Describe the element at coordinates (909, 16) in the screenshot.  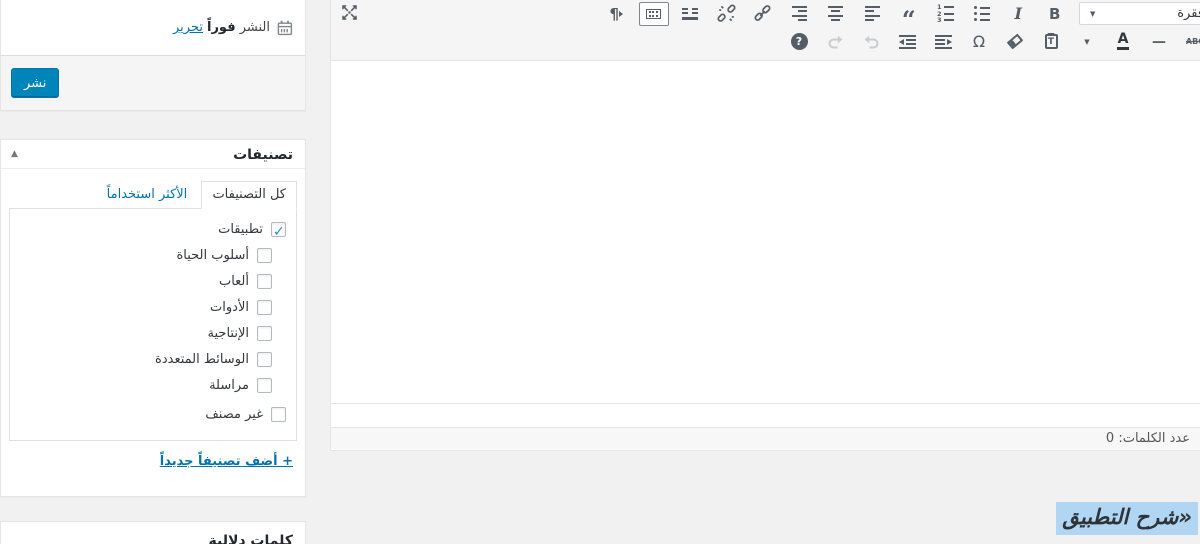
I see `blockquote-icon: “` at that location.